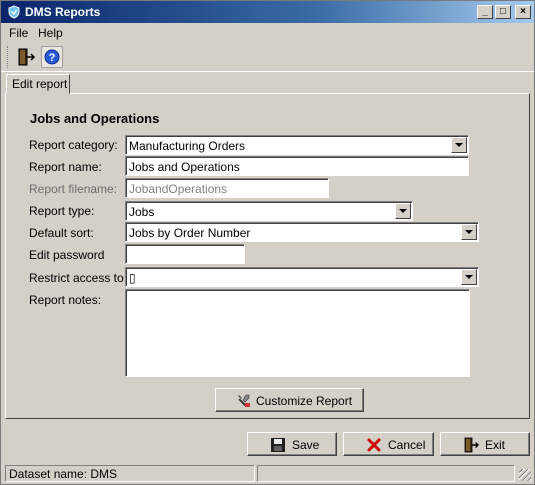 The image size is (535, 485). I want to click on save-button: Save, so click(292, 444).